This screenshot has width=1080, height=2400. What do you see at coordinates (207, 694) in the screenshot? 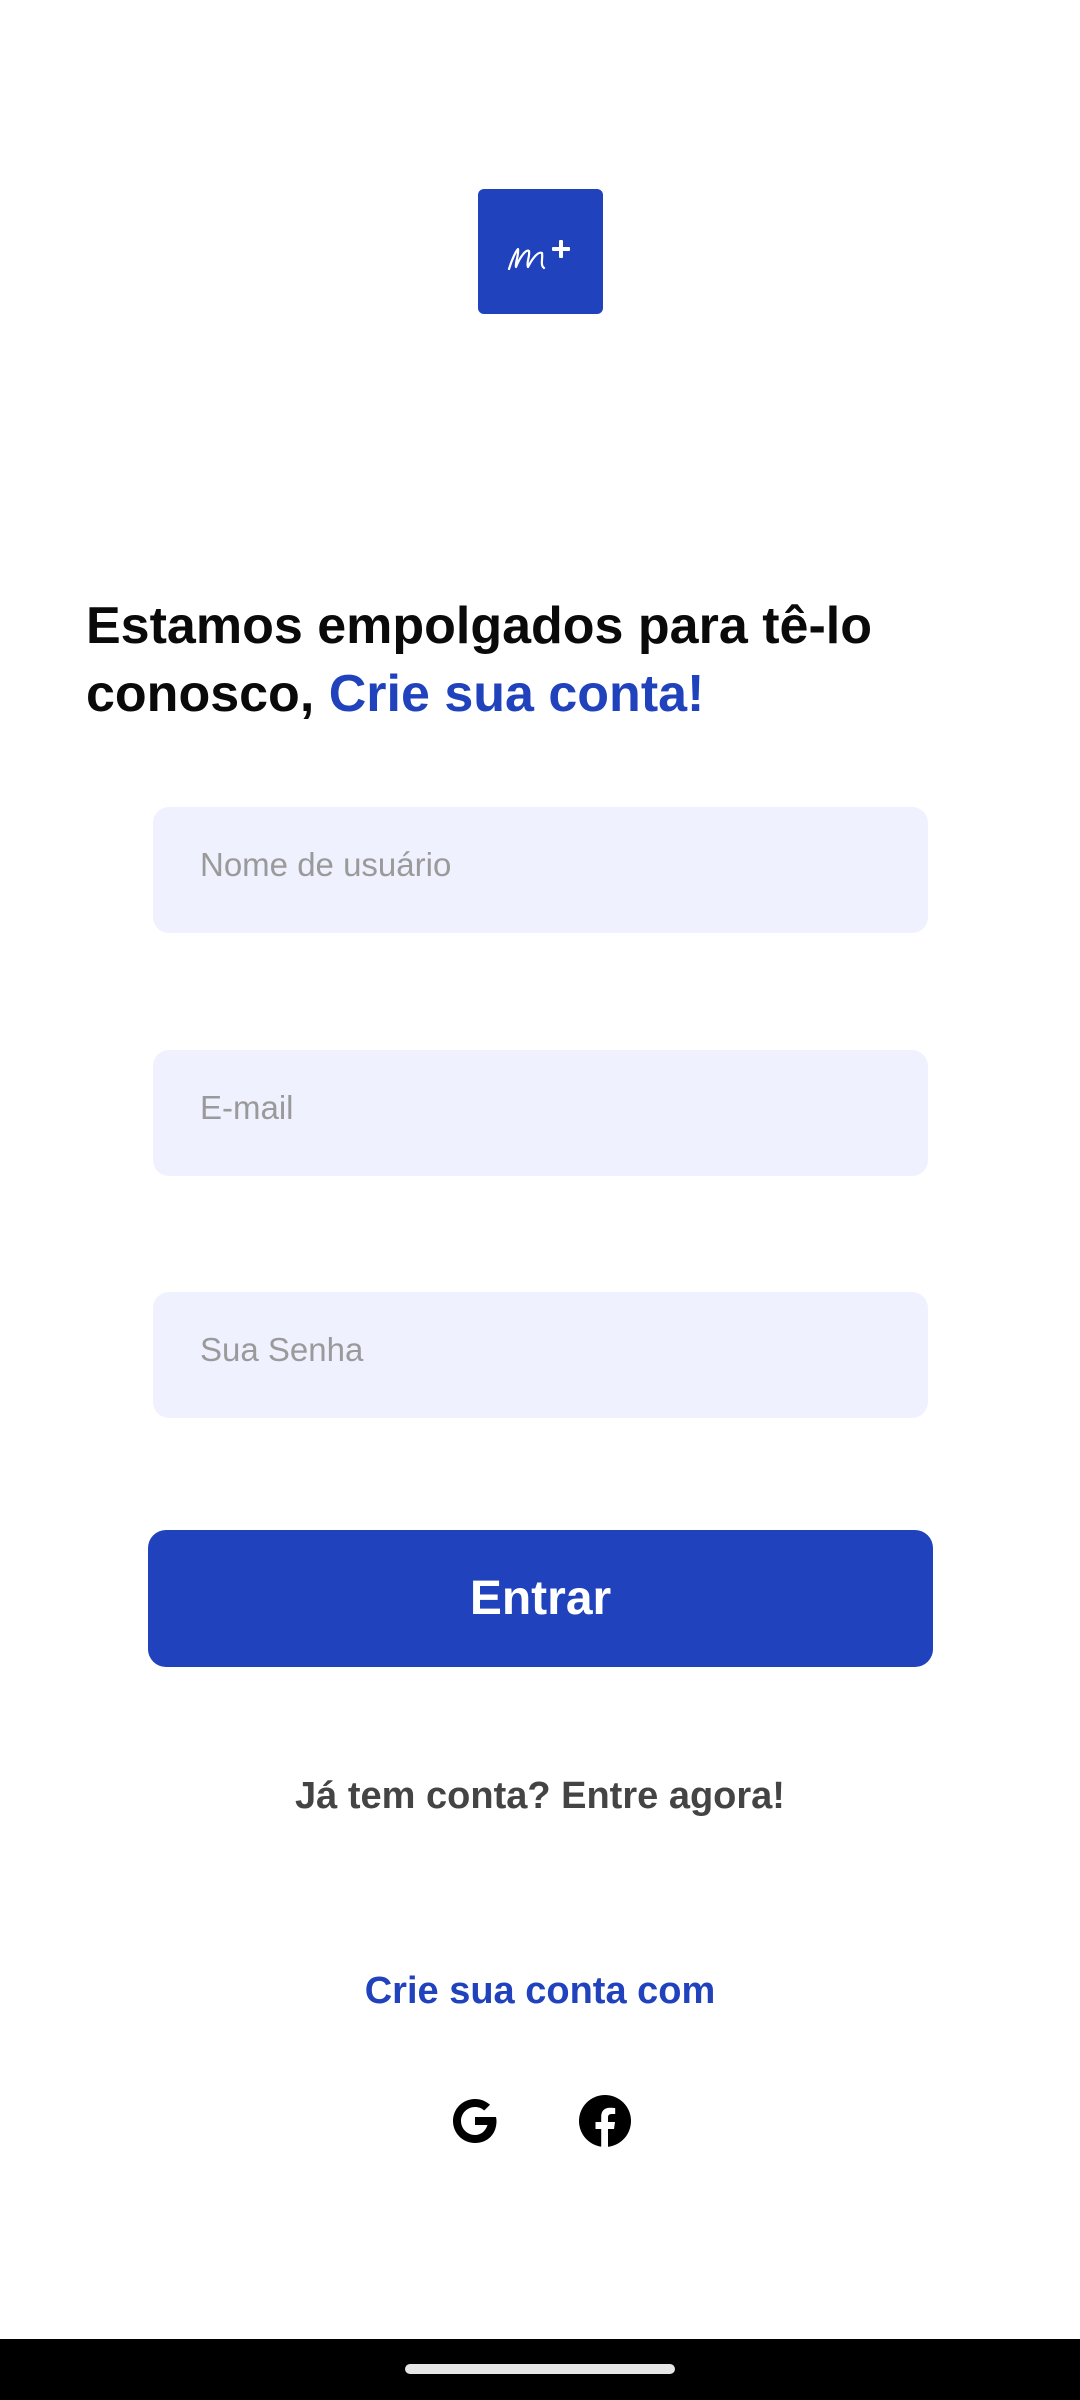
I see `headline-line2-prefix: conosco,` at bounding box center [207, 694].